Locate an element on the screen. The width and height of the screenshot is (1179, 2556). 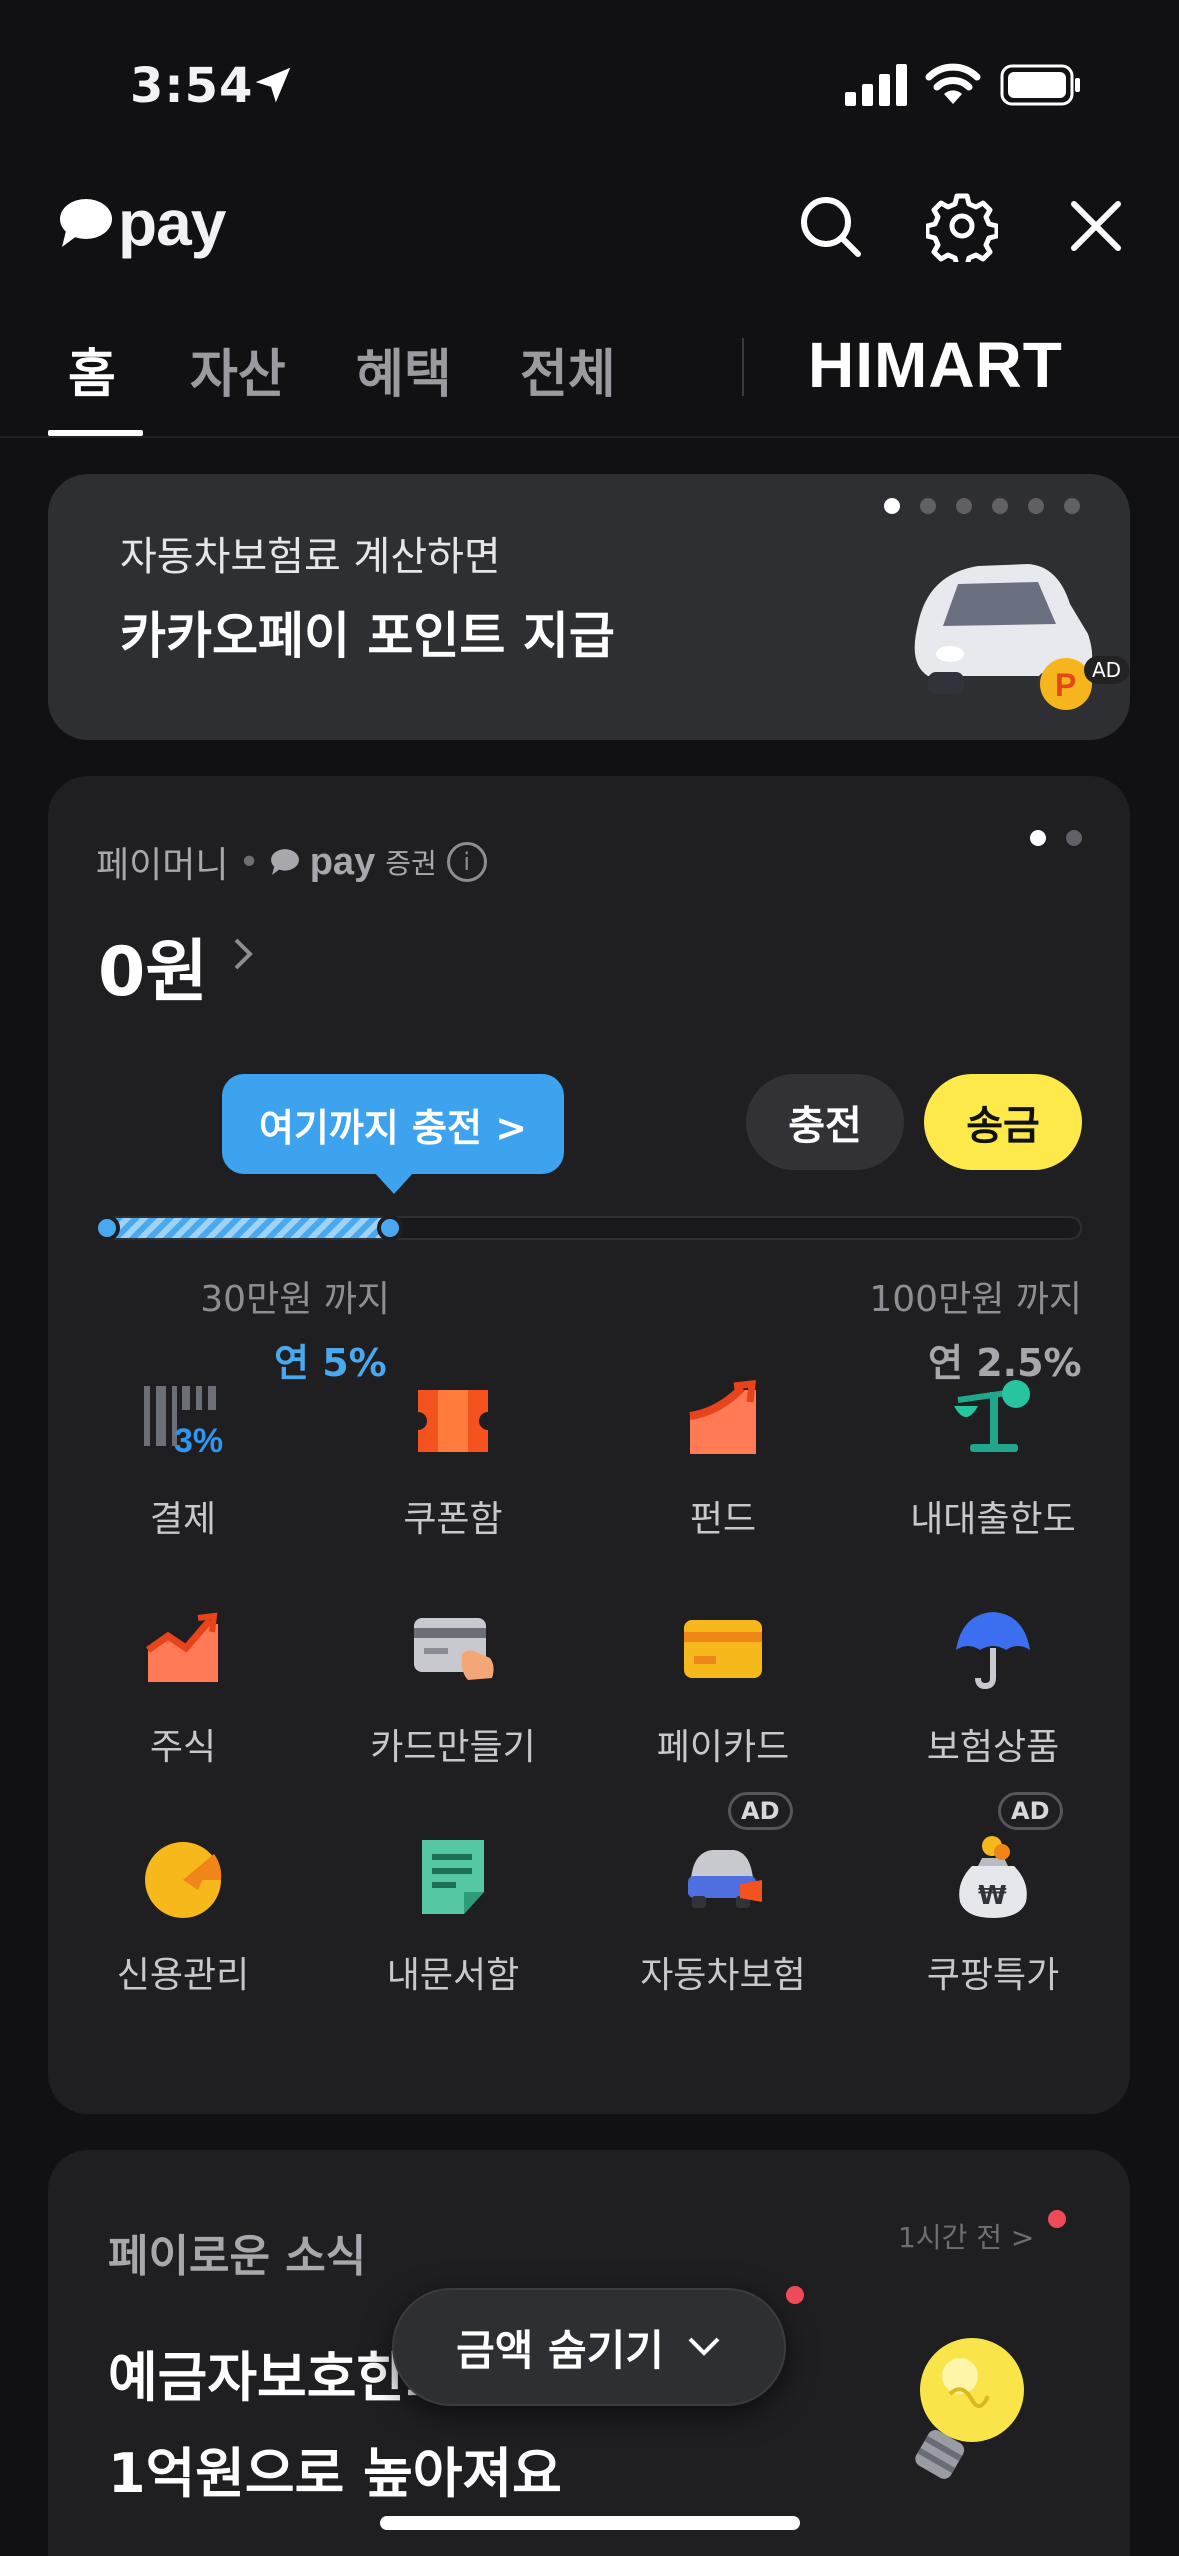
gear-icon is located at coordinates (962, 226).